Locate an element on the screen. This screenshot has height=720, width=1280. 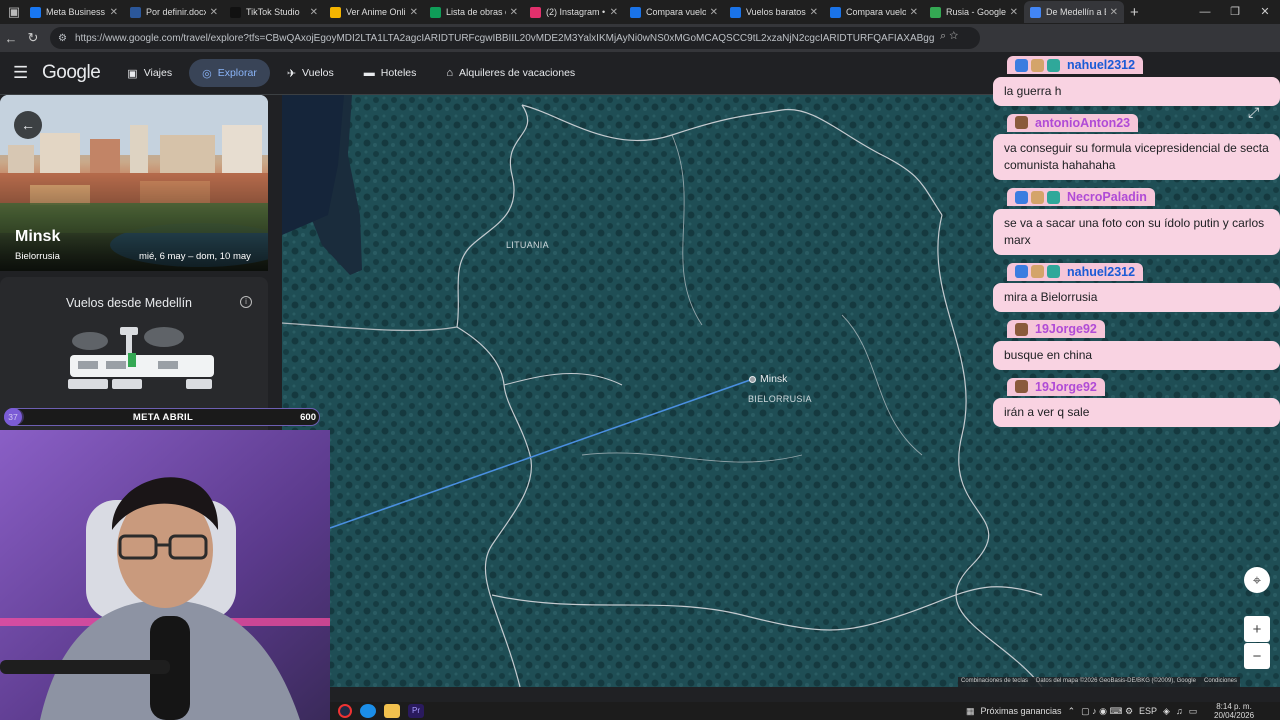
tab-label: Compara vuelos is located at coordinates (676, 12).